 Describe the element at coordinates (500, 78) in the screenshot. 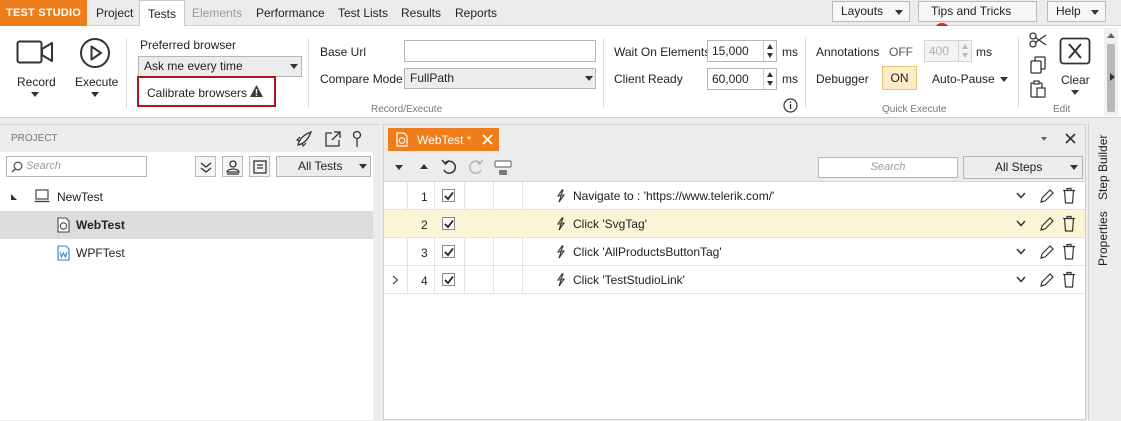

I see `compare-mode-select: FullPath` at that location.